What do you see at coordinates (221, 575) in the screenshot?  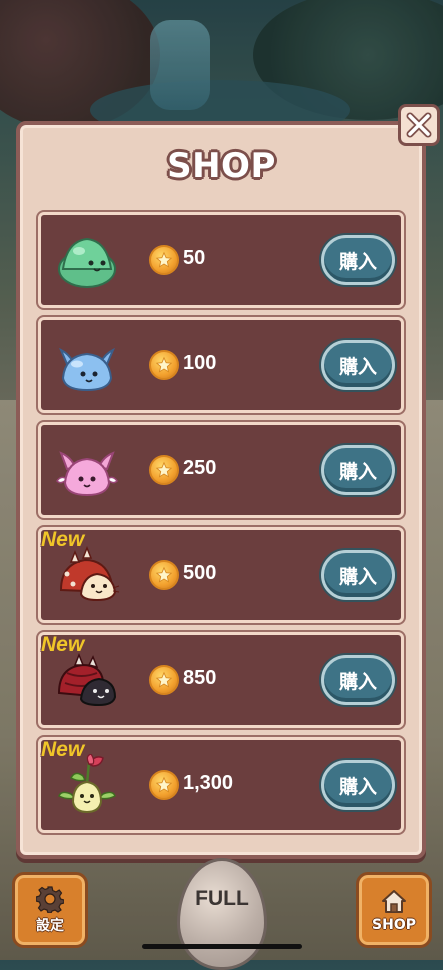 I see `shop-item-row: New 500 購入` at bounding box center [221, 575].